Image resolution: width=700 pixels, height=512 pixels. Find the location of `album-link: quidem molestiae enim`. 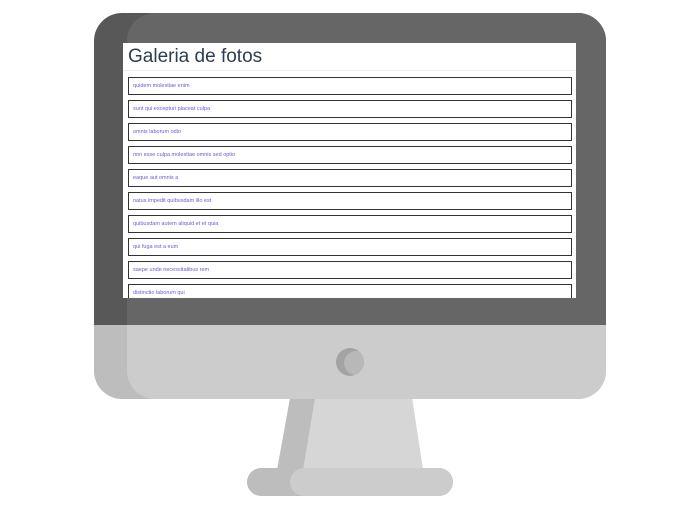

album-link: quidem molestiae enim is located at coordinates (161, 86).